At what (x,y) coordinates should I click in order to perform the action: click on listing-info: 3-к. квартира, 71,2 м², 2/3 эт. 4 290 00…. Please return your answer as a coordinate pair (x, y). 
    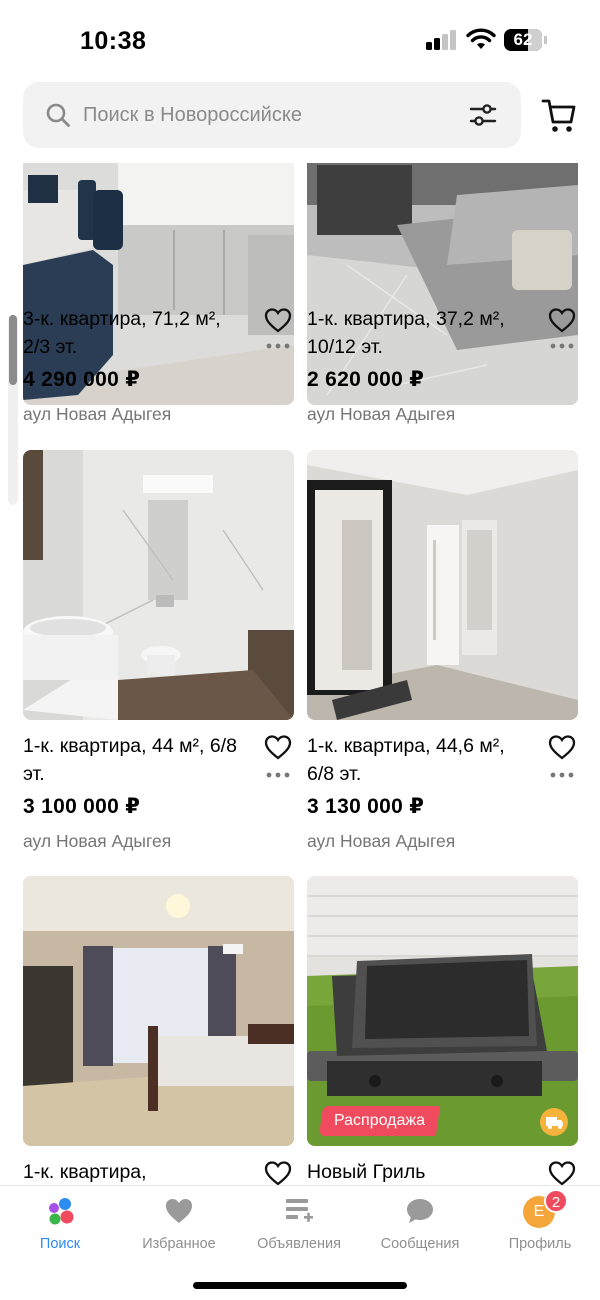
    Looking at the image, I should click on (158, 365).